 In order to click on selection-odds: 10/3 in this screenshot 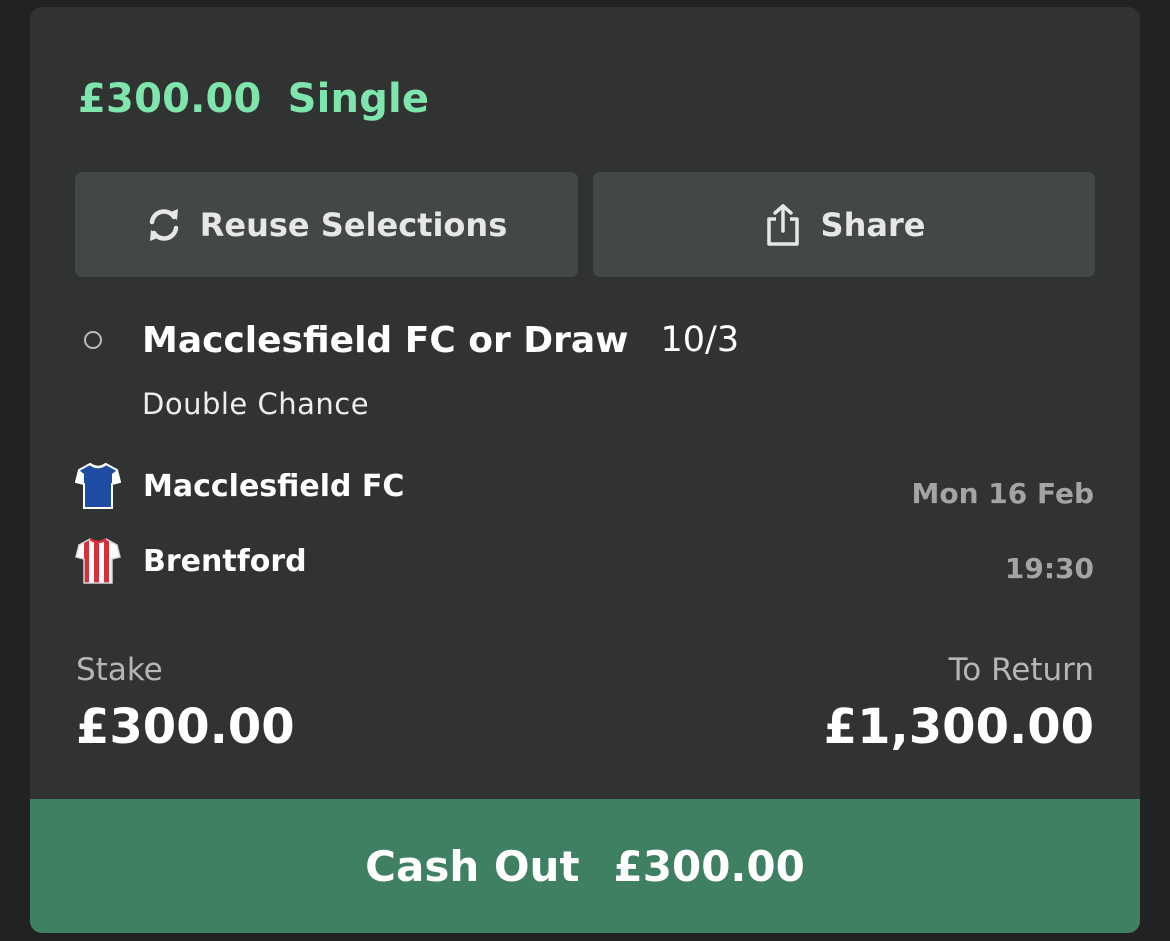, I will do `click(700, 340)`.